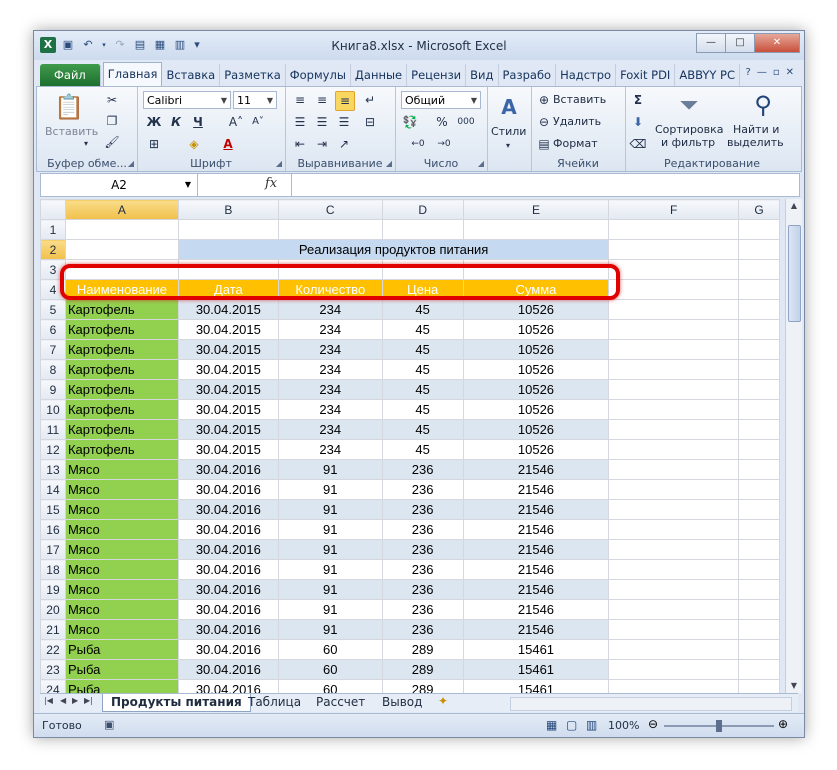 This screenshot has height=770, width=837. Describe the element at coordinates (228, 209) in the screenshot. I see `column-header: B` at that location.